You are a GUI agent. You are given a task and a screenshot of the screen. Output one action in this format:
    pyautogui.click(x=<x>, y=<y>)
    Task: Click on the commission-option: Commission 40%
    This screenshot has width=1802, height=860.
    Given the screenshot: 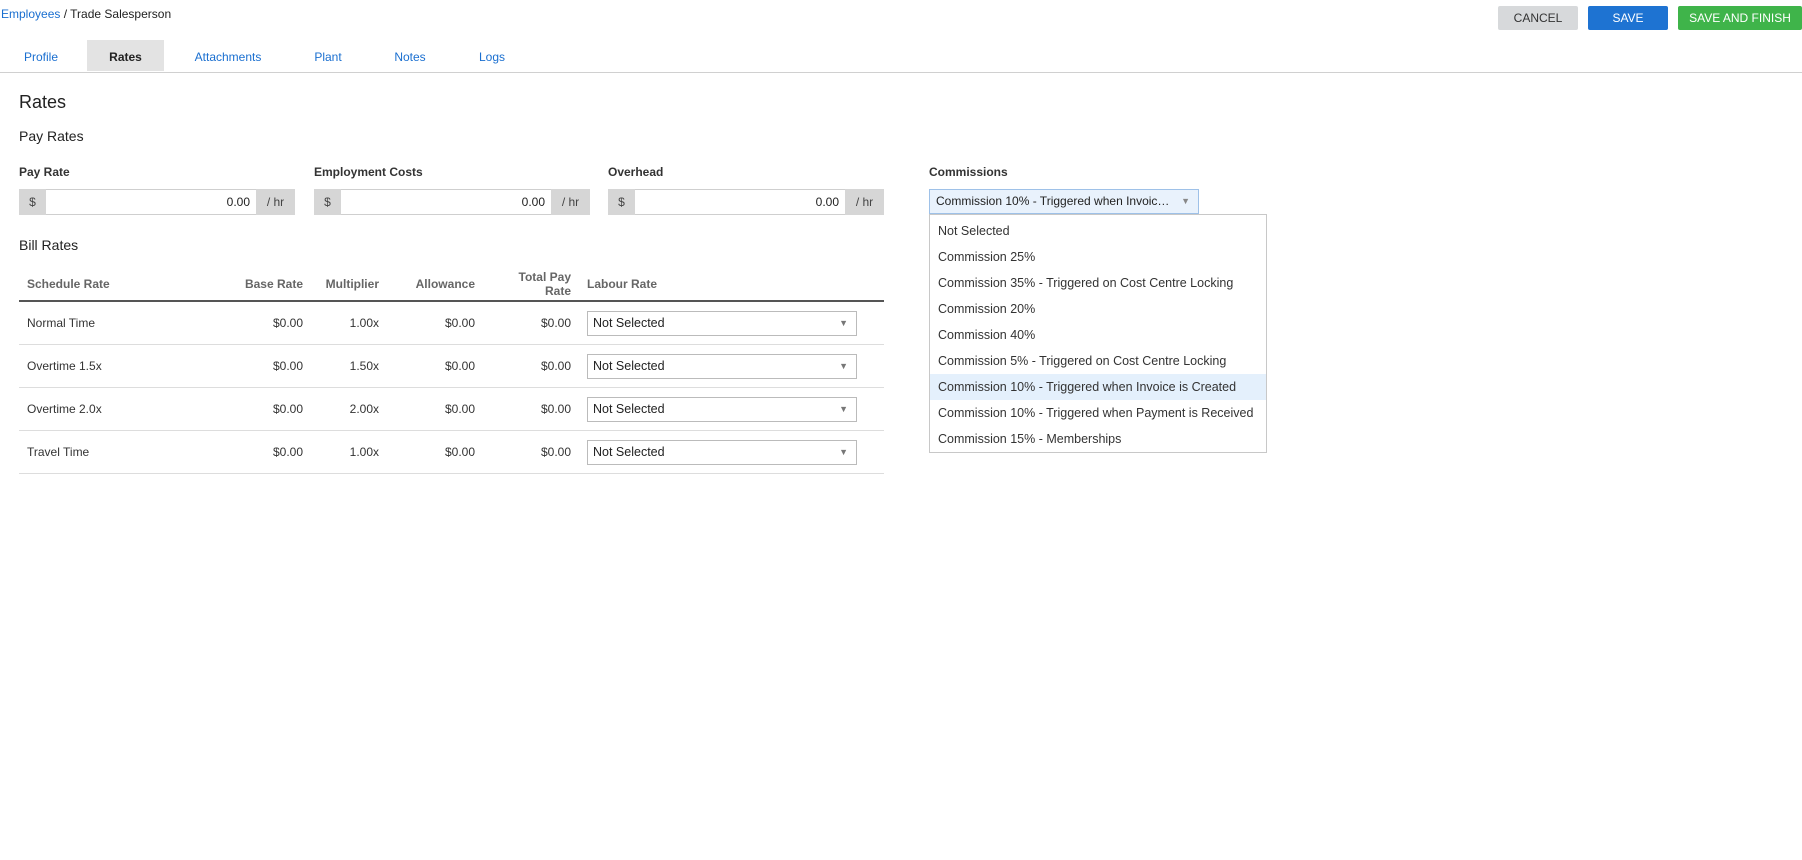 What is the action you would take?
    pyautogui.click(x=1098, y=335)
    